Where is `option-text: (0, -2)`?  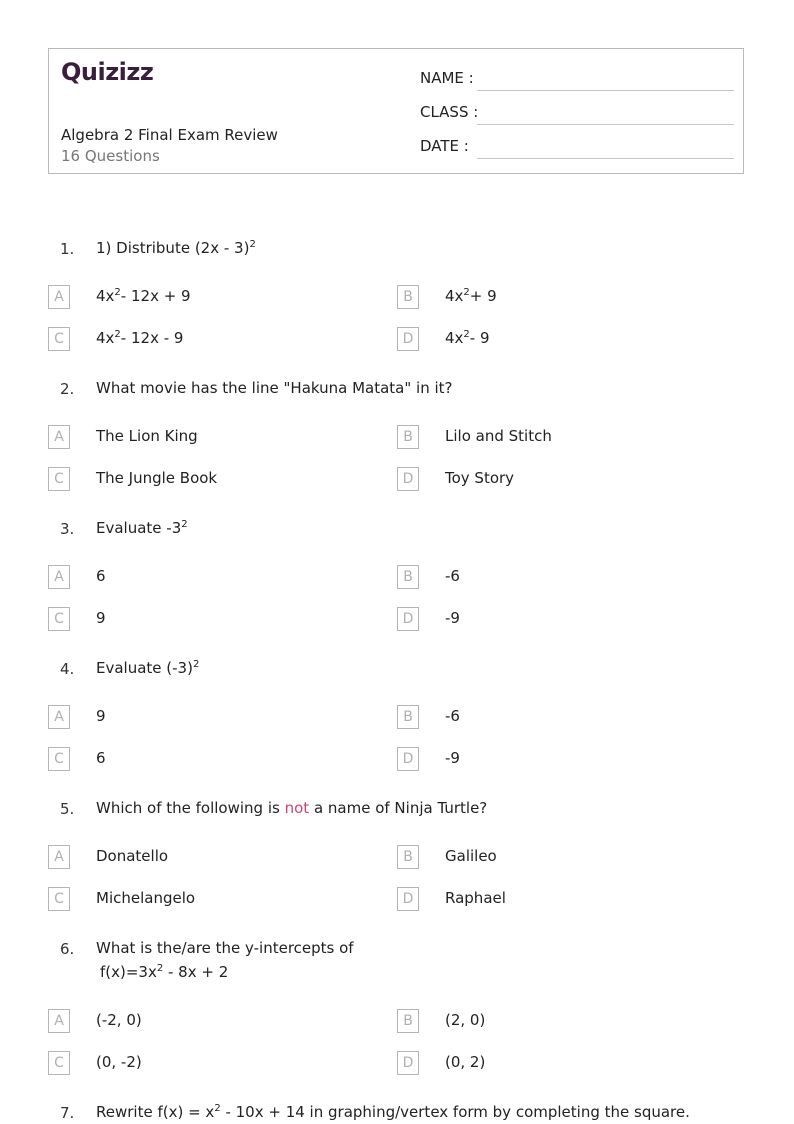 option-text: (0, -2) is located at coordinates (119, 1062).